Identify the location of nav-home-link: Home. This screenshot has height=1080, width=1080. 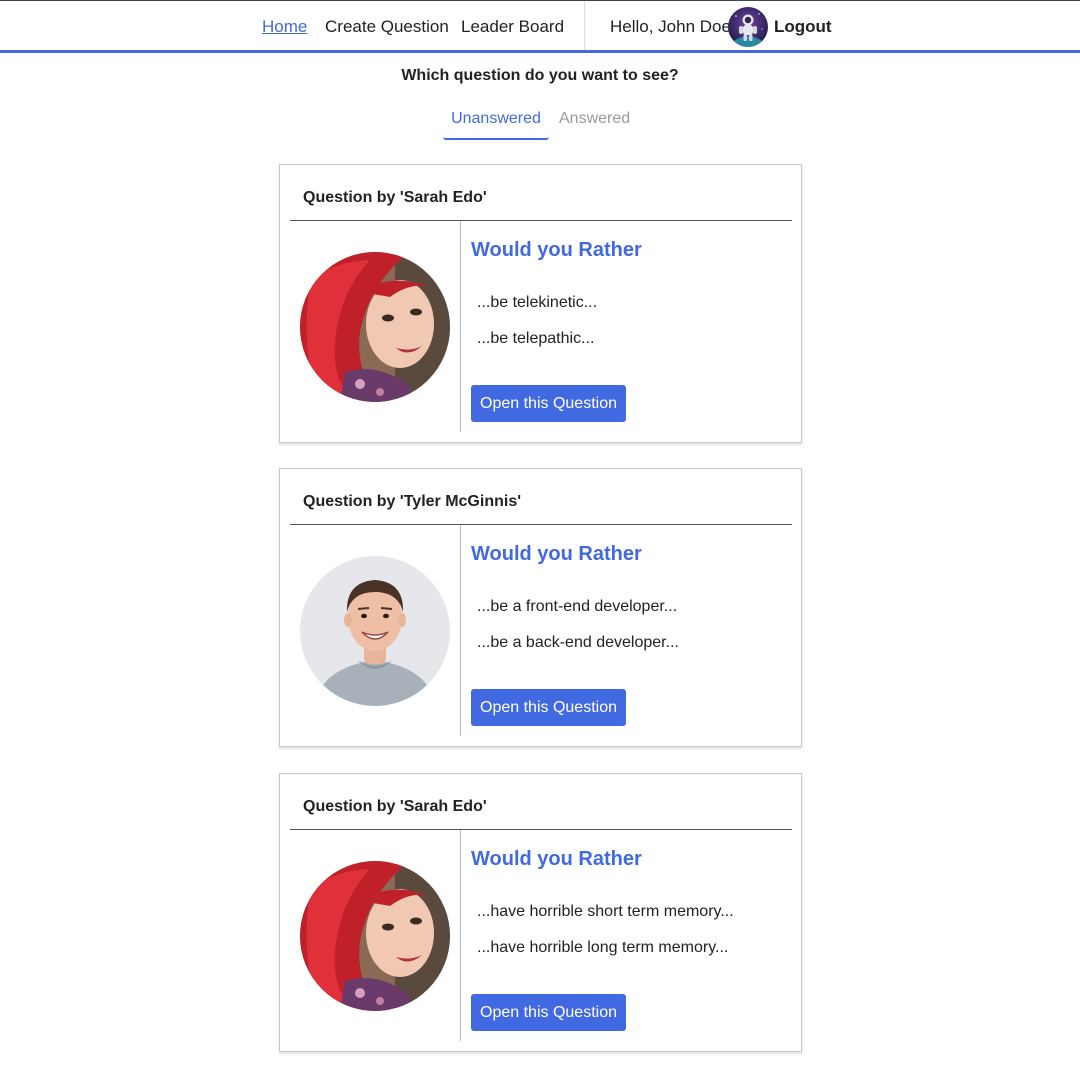
(284, 27).